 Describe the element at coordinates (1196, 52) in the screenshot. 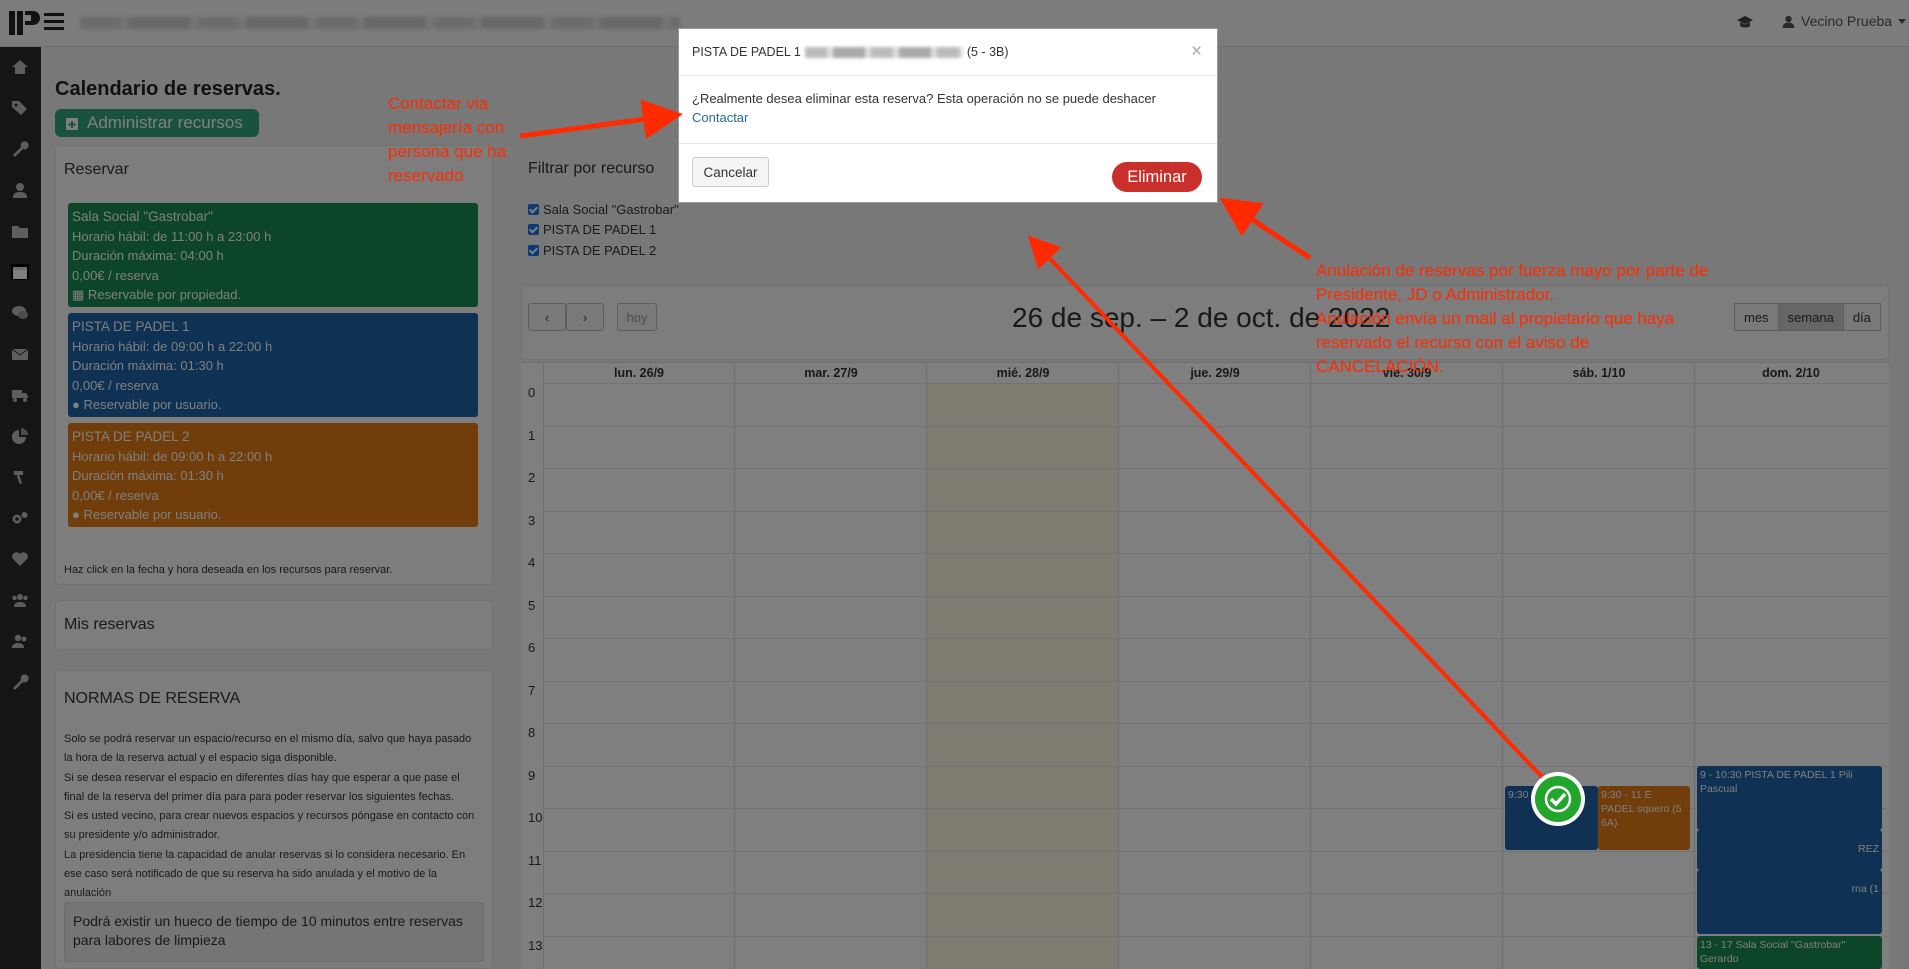

I see `close-icon: ×` at that location.